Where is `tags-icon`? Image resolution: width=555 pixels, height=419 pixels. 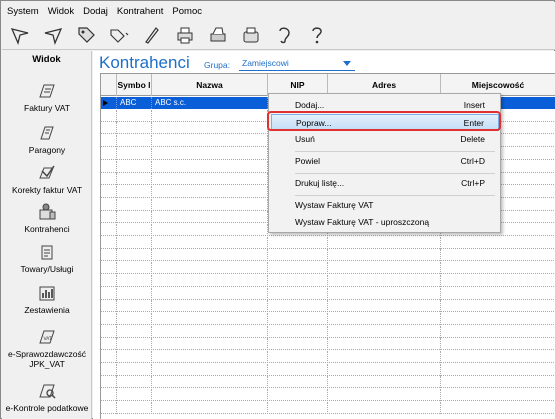 tags-icon is located at coordinates (119, 35).